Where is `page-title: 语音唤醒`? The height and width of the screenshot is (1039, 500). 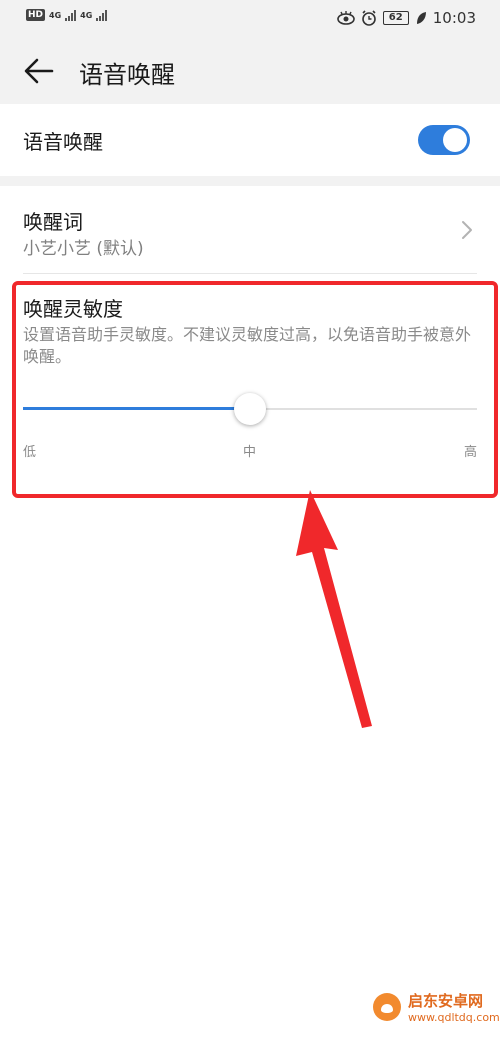 page-title: 语音唤醒 is located at coordinates (127, 75).